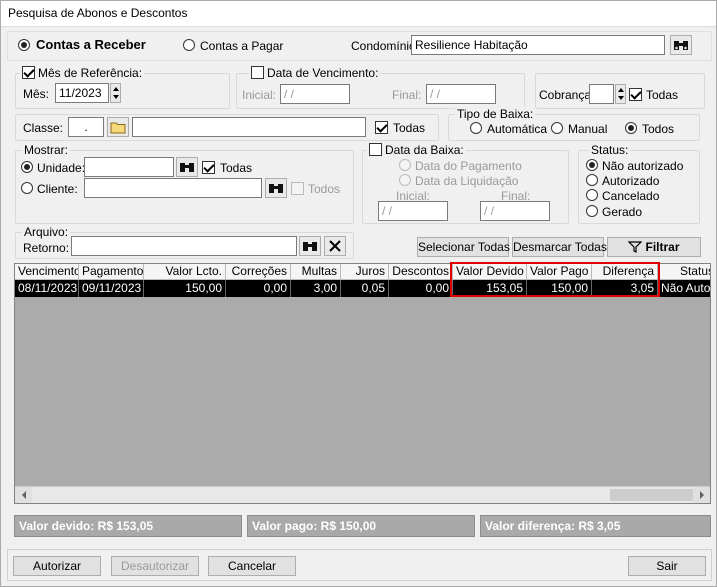 This screenshot has width=717, height=587. What do you see at coordinates (27, 188) in the screenshot?
I see `cliente-radio` at bounding box center [27, 188].